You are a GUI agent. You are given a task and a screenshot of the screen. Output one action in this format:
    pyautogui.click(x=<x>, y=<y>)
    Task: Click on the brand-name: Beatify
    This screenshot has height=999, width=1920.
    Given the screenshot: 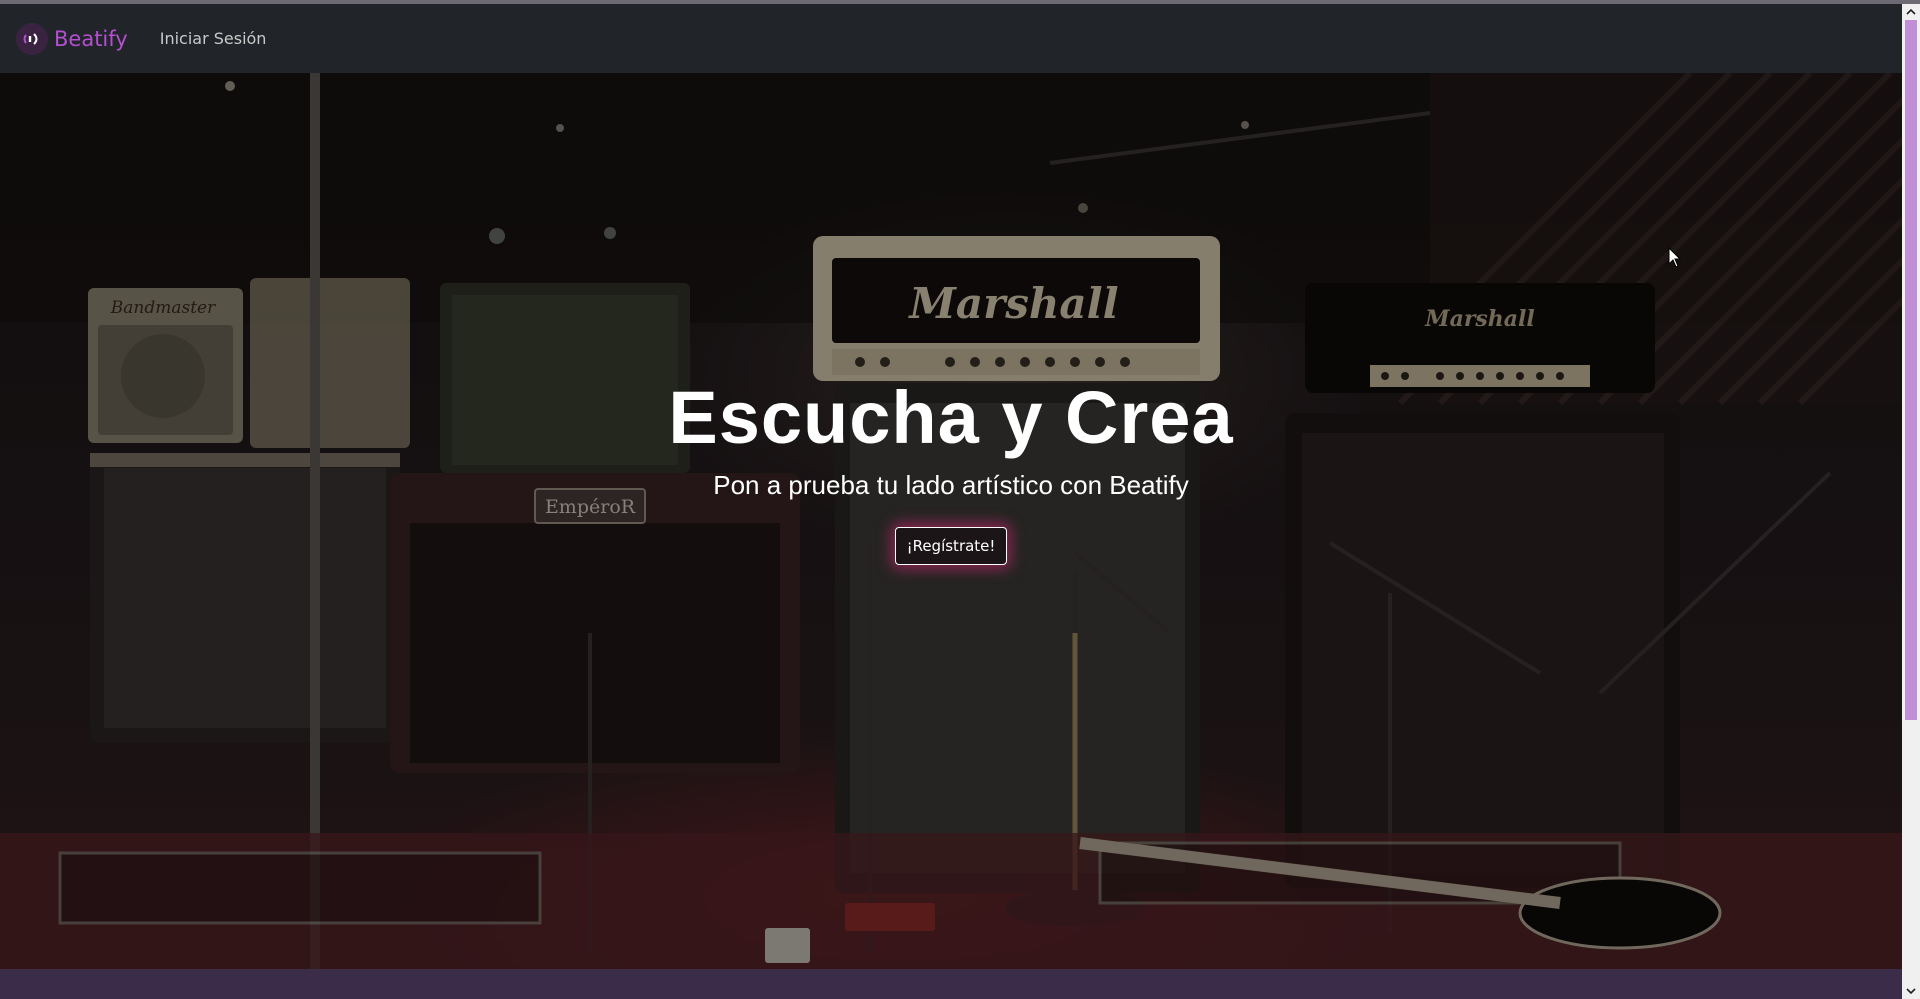 What is the action you would take?
    pyautogui.click(x=91, y=38)
    